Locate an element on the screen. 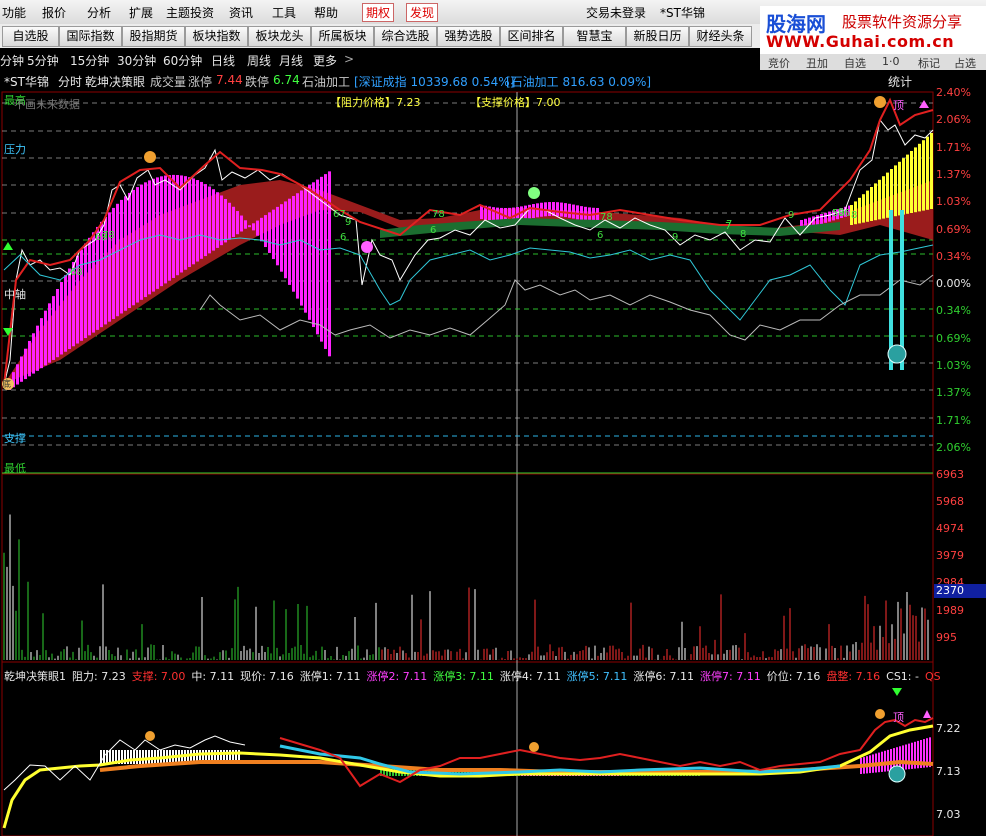 The width and height of the screenshot is (986, 836). marker-number: 7 is located at coordinates (728, 226).